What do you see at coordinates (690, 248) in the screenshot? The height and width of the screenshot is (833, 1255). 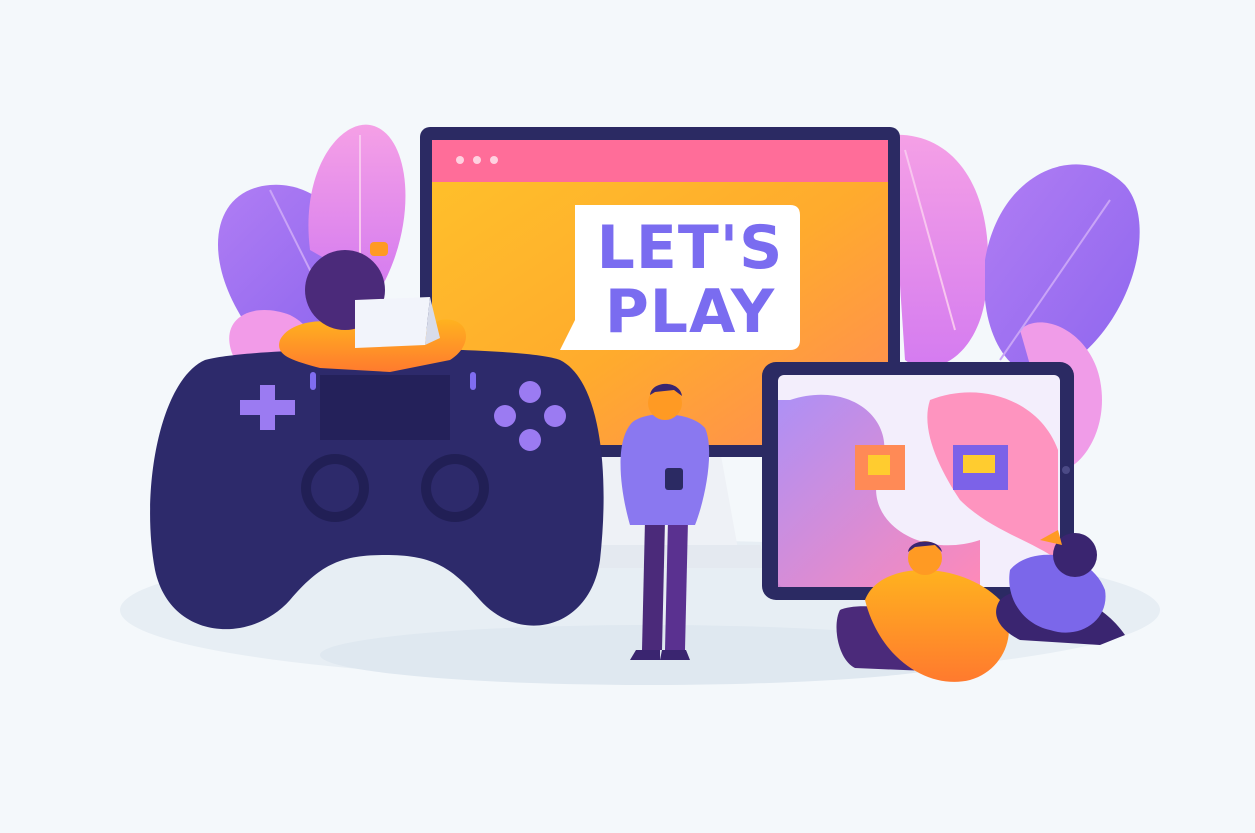 I see `speech-line-1: LET'S` at bounding box center [690, 248].